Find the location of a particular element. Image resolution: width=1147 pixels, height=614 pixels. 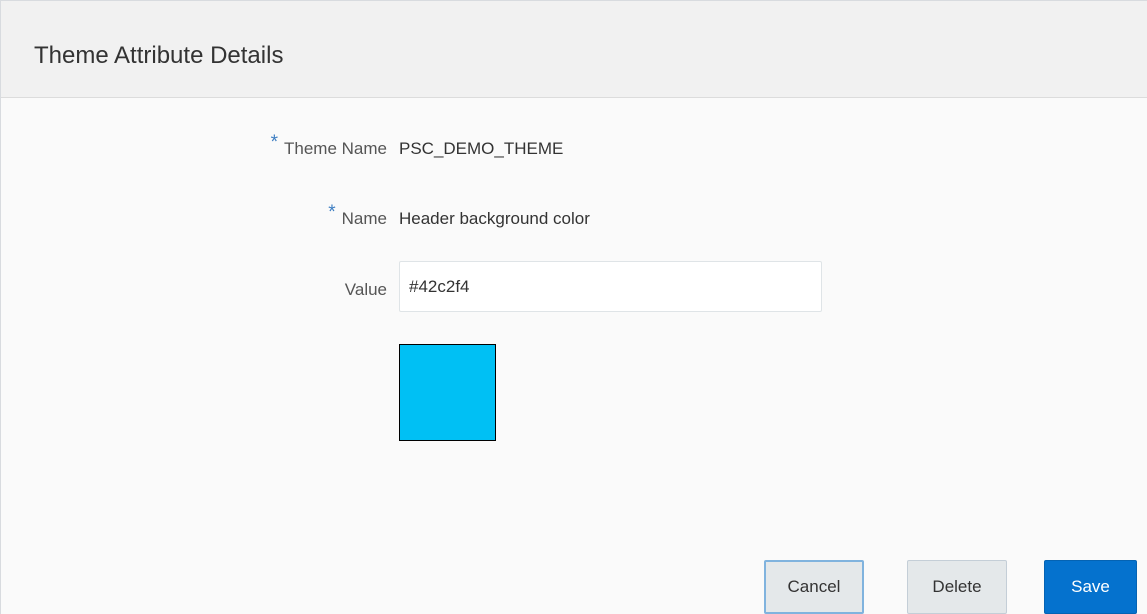

value-row: Value is located at coordinates (574, 286).